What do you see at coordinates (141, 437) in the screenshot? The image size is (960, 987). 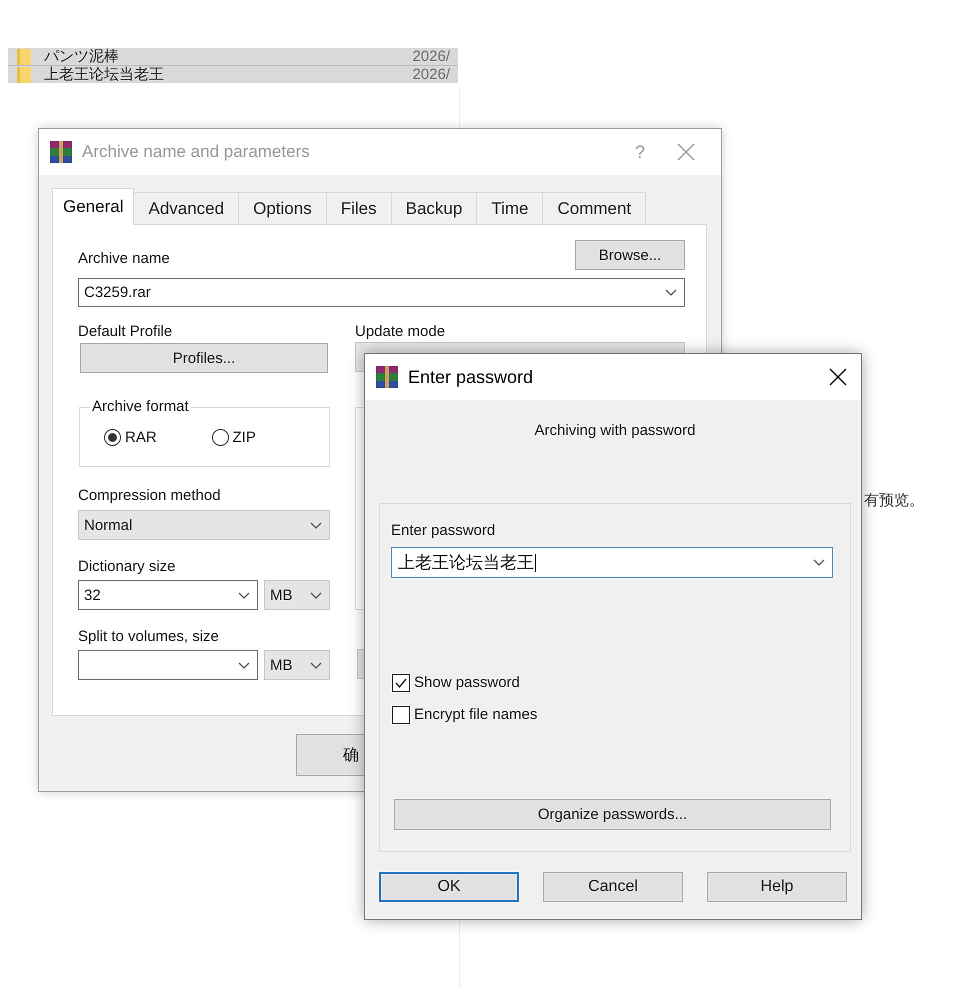 I see `radio-label: RAR` at bounding box center [141, 437].